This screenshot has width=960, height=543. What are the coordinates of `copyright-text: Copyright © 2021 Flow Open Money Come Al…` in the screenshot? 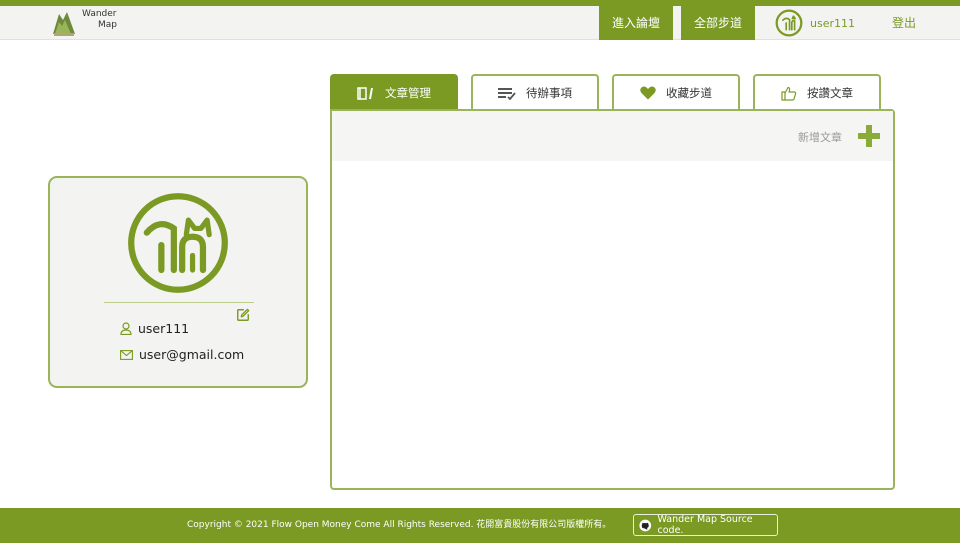 It's located at (399, 525).